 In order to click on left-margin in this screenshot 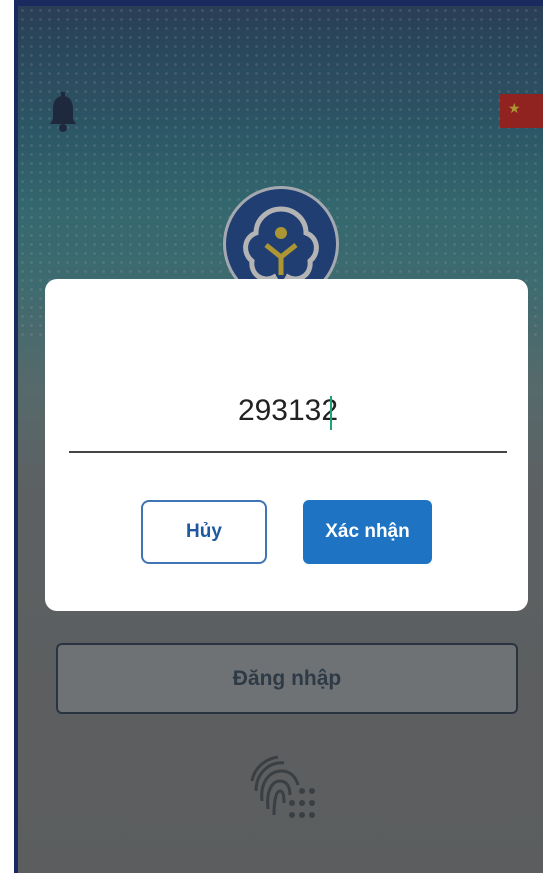, I will do `click(7, 436)`.